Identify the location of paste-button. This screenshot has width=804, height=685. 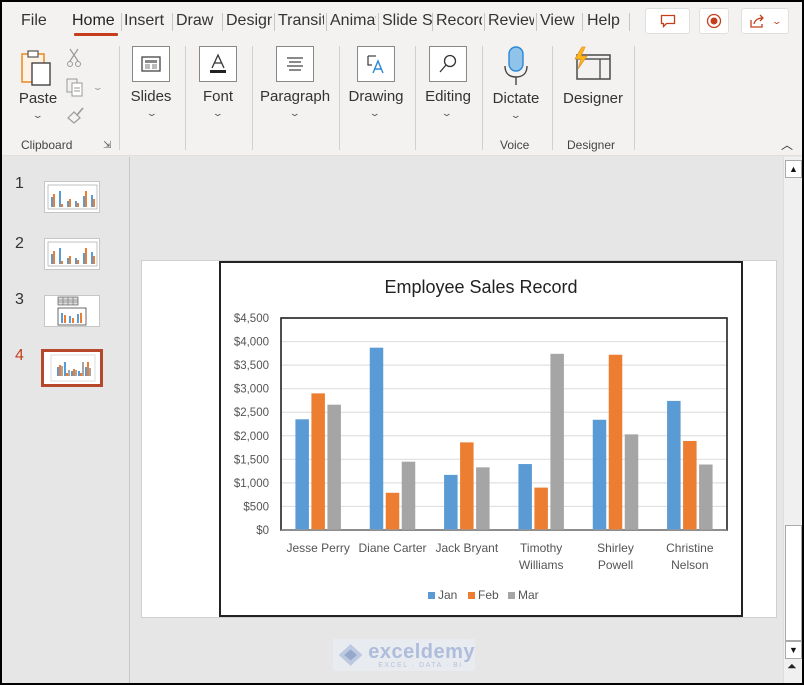
(38, 68).